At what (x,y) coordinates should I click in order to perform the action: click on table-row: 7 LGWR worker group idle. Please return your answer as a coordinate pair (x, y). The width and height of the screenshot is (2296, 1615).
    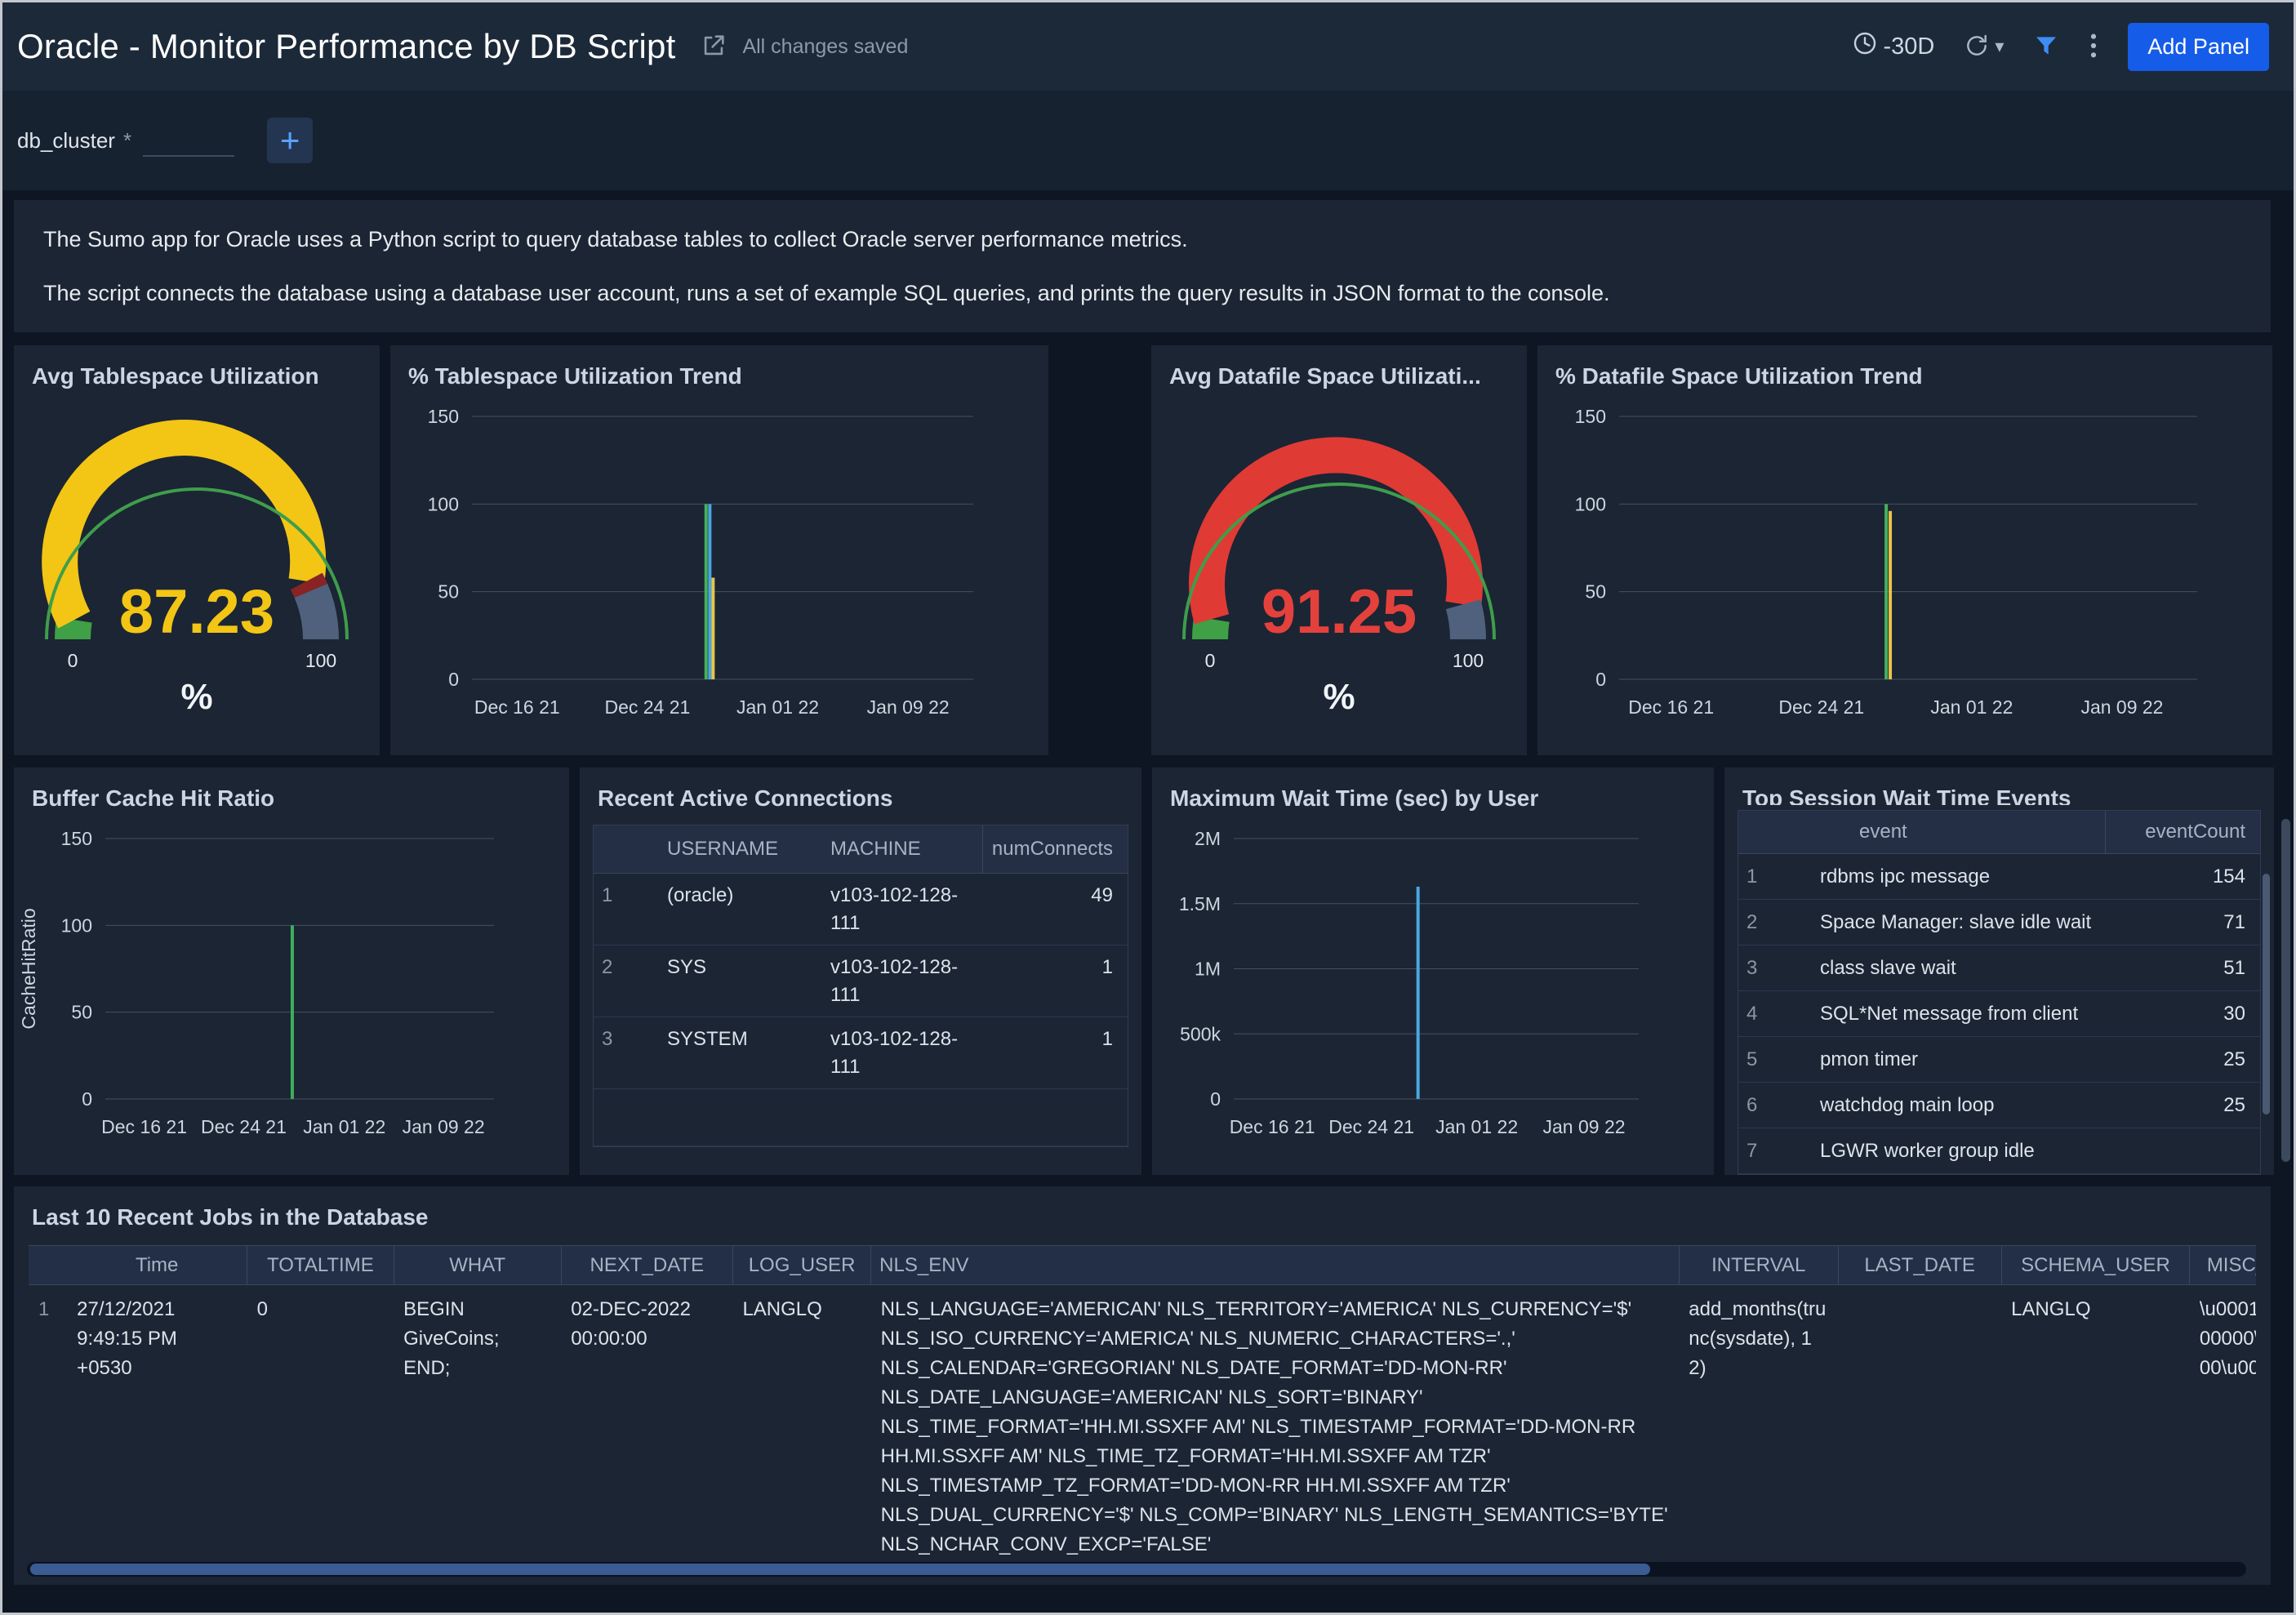
    Looking at the image, I should click on (1999, 1151).